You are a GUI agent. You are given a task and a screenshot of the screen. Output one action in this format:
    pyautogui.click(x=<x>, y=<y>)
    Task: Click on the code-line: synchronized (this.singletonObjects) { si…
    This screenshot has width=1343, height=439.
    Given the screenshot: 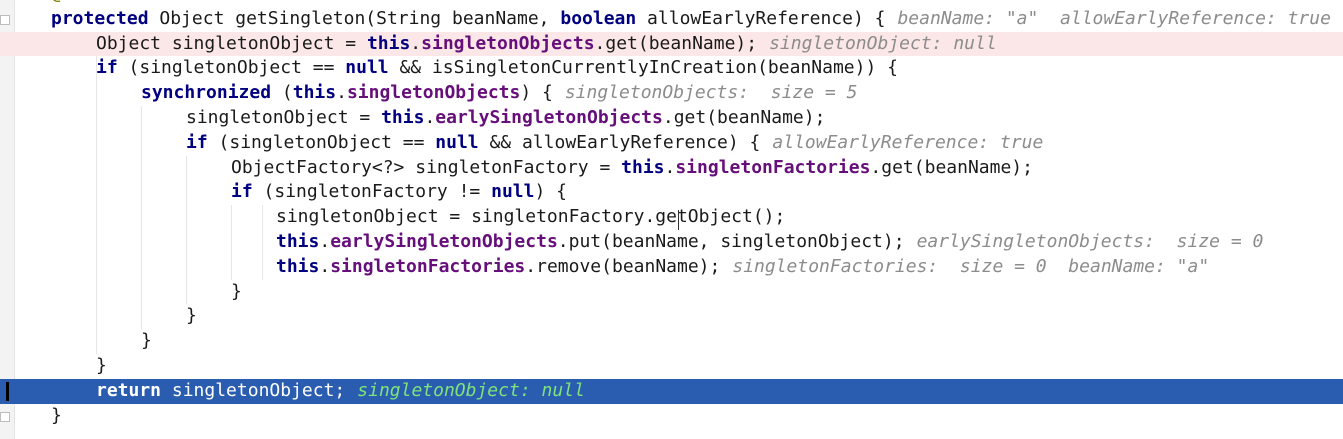 What is the action you would take?
    pyautogui.click(x=671, y=93)
    